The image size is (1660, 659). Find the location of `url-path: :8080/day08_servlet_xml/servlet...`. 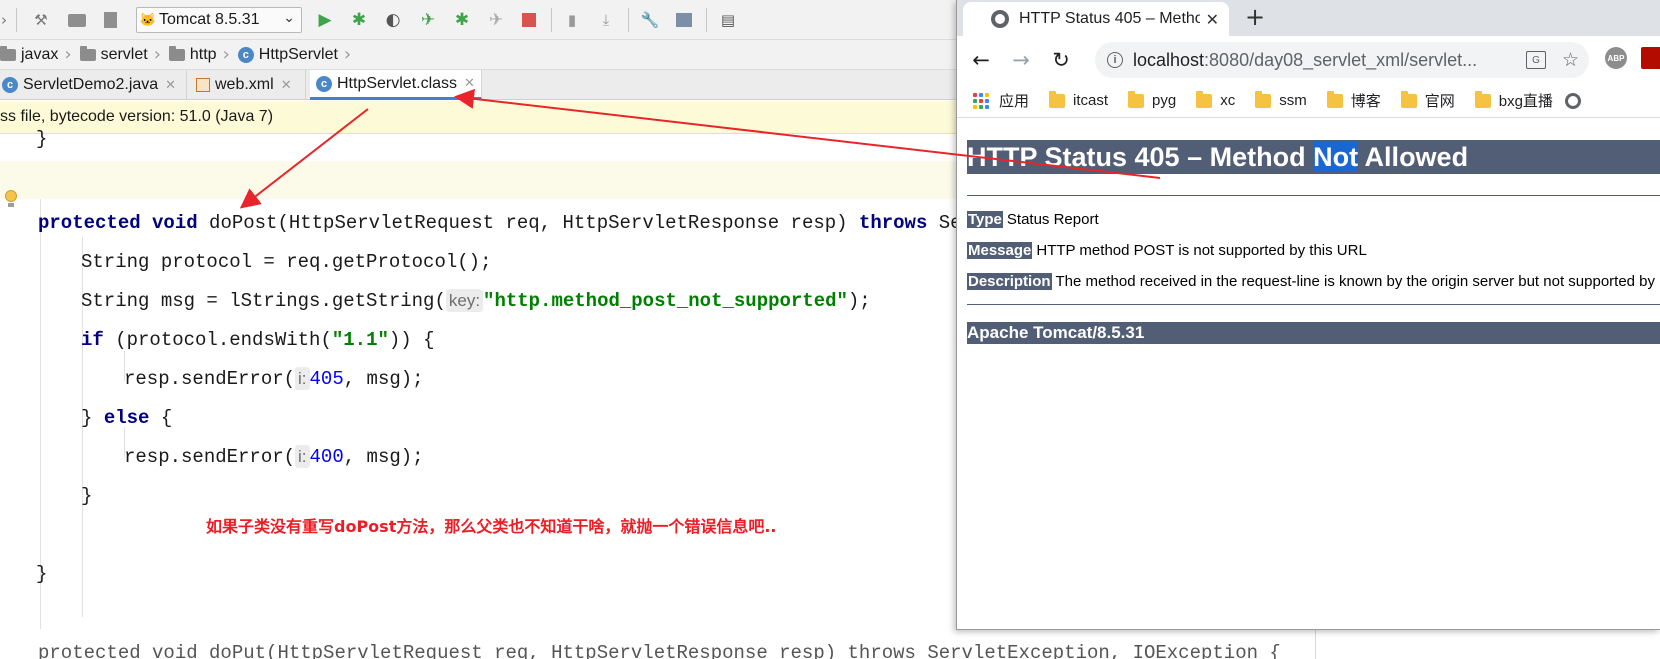

url-path: :8080/day08_servlet_xml/servlet... is located at coordinates (1341, 59).